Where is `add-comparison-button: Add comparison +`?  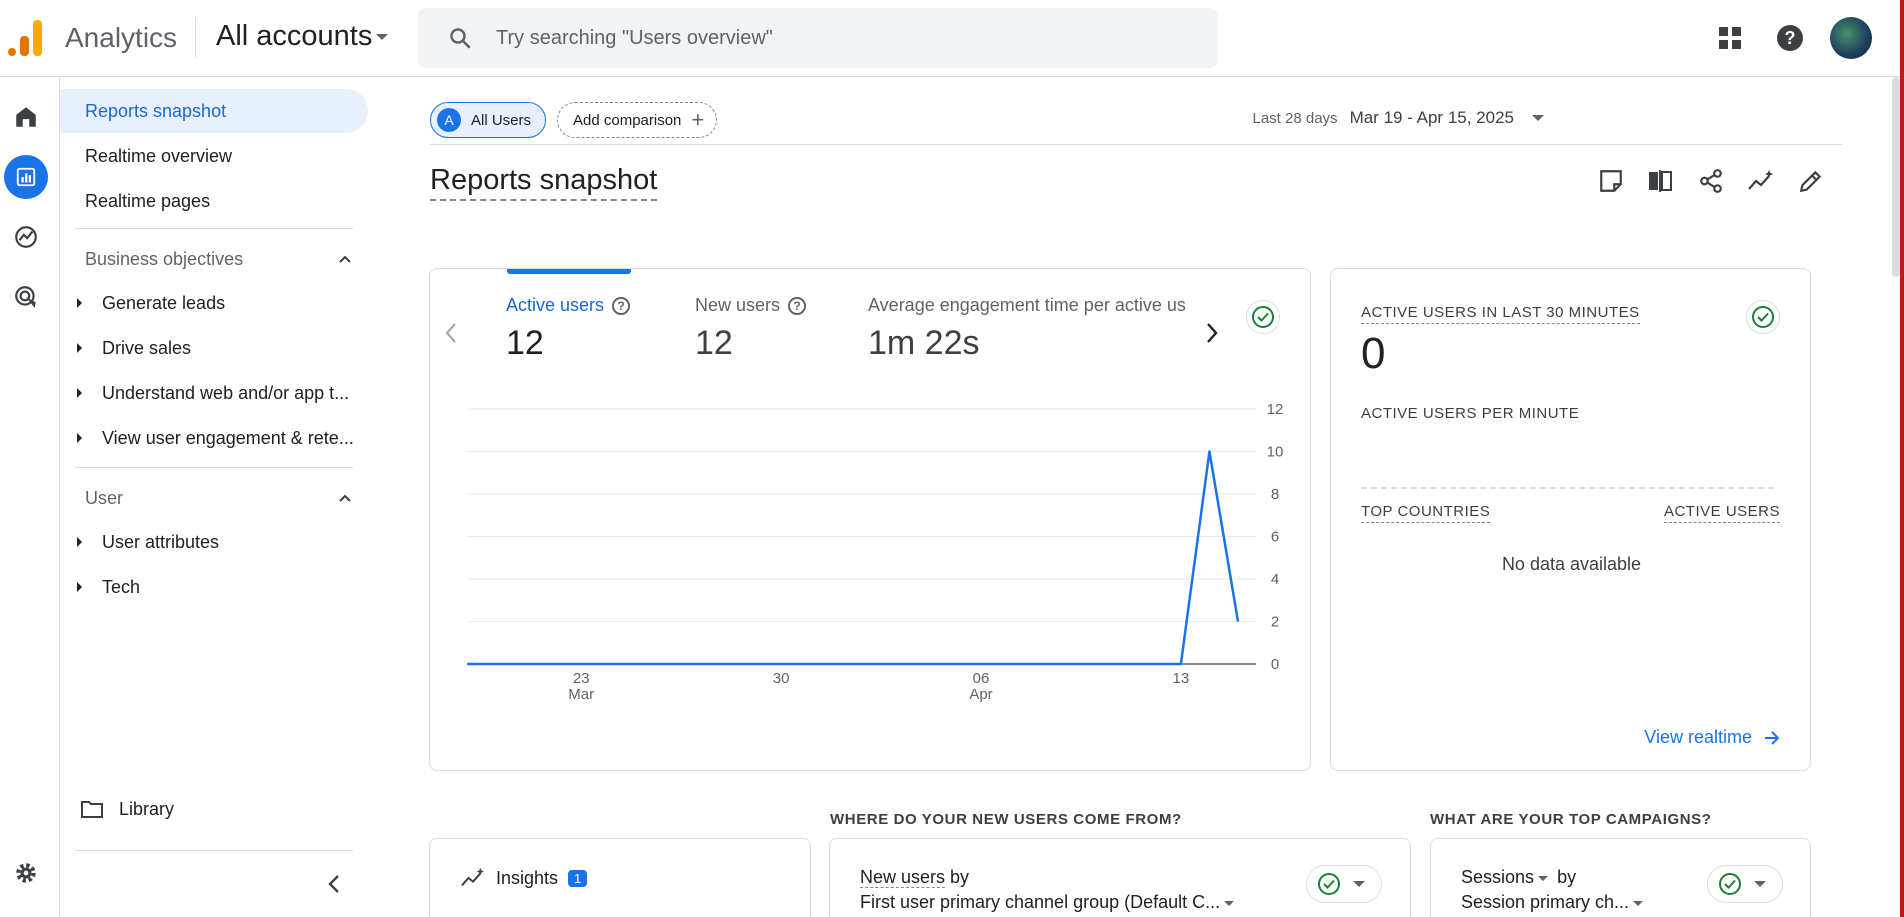
add-comparison-button: Add comparison + is located at coordinates (637, 120).